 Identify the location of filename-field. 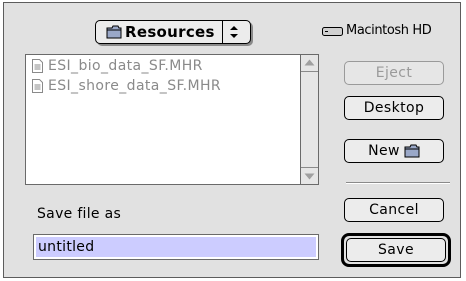
(176, 247).